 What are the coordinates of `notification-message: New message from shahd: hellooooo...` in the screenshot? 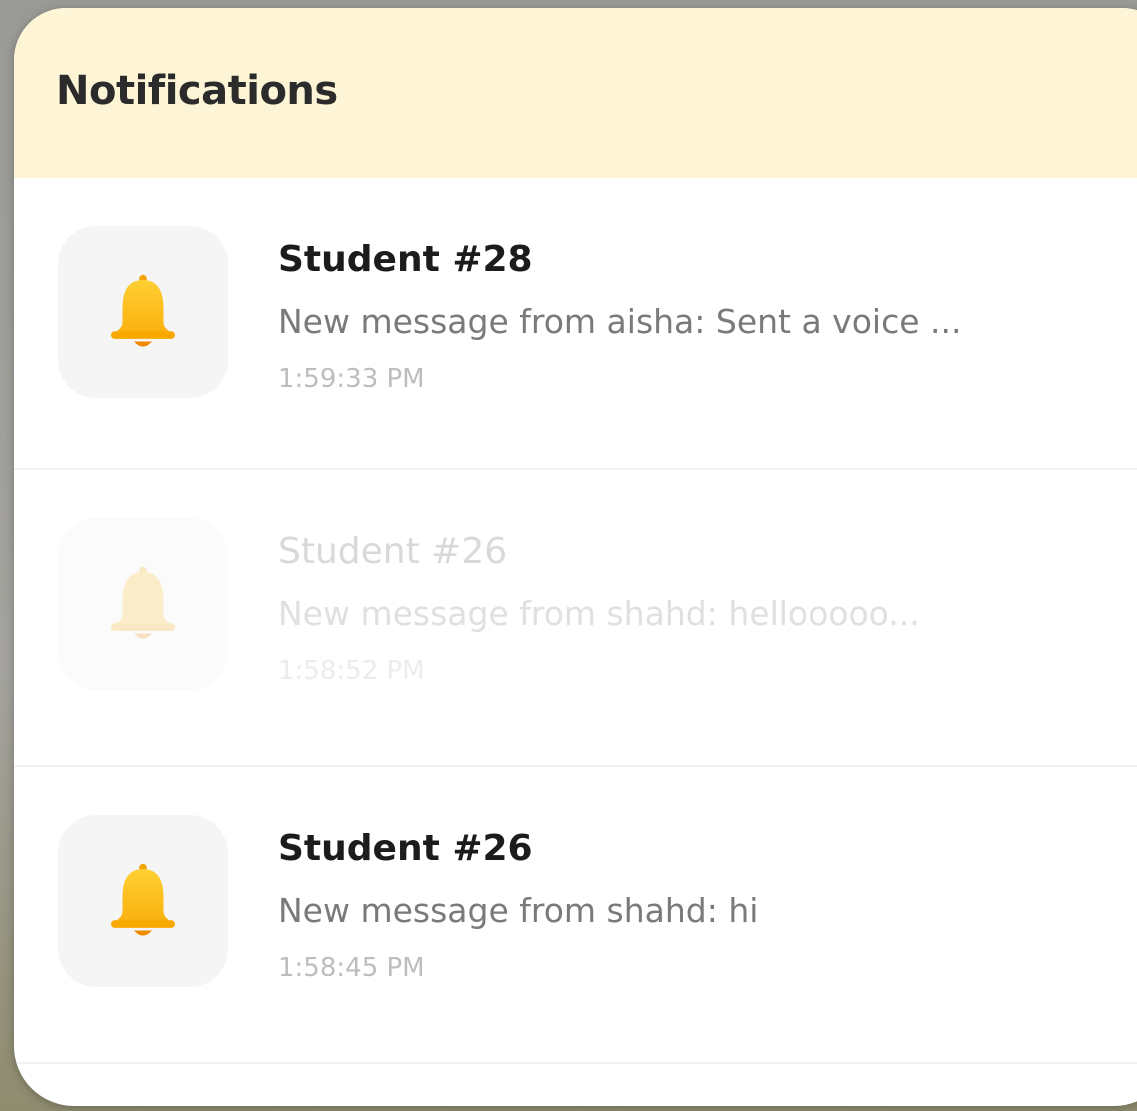 It's located at (599, 613).